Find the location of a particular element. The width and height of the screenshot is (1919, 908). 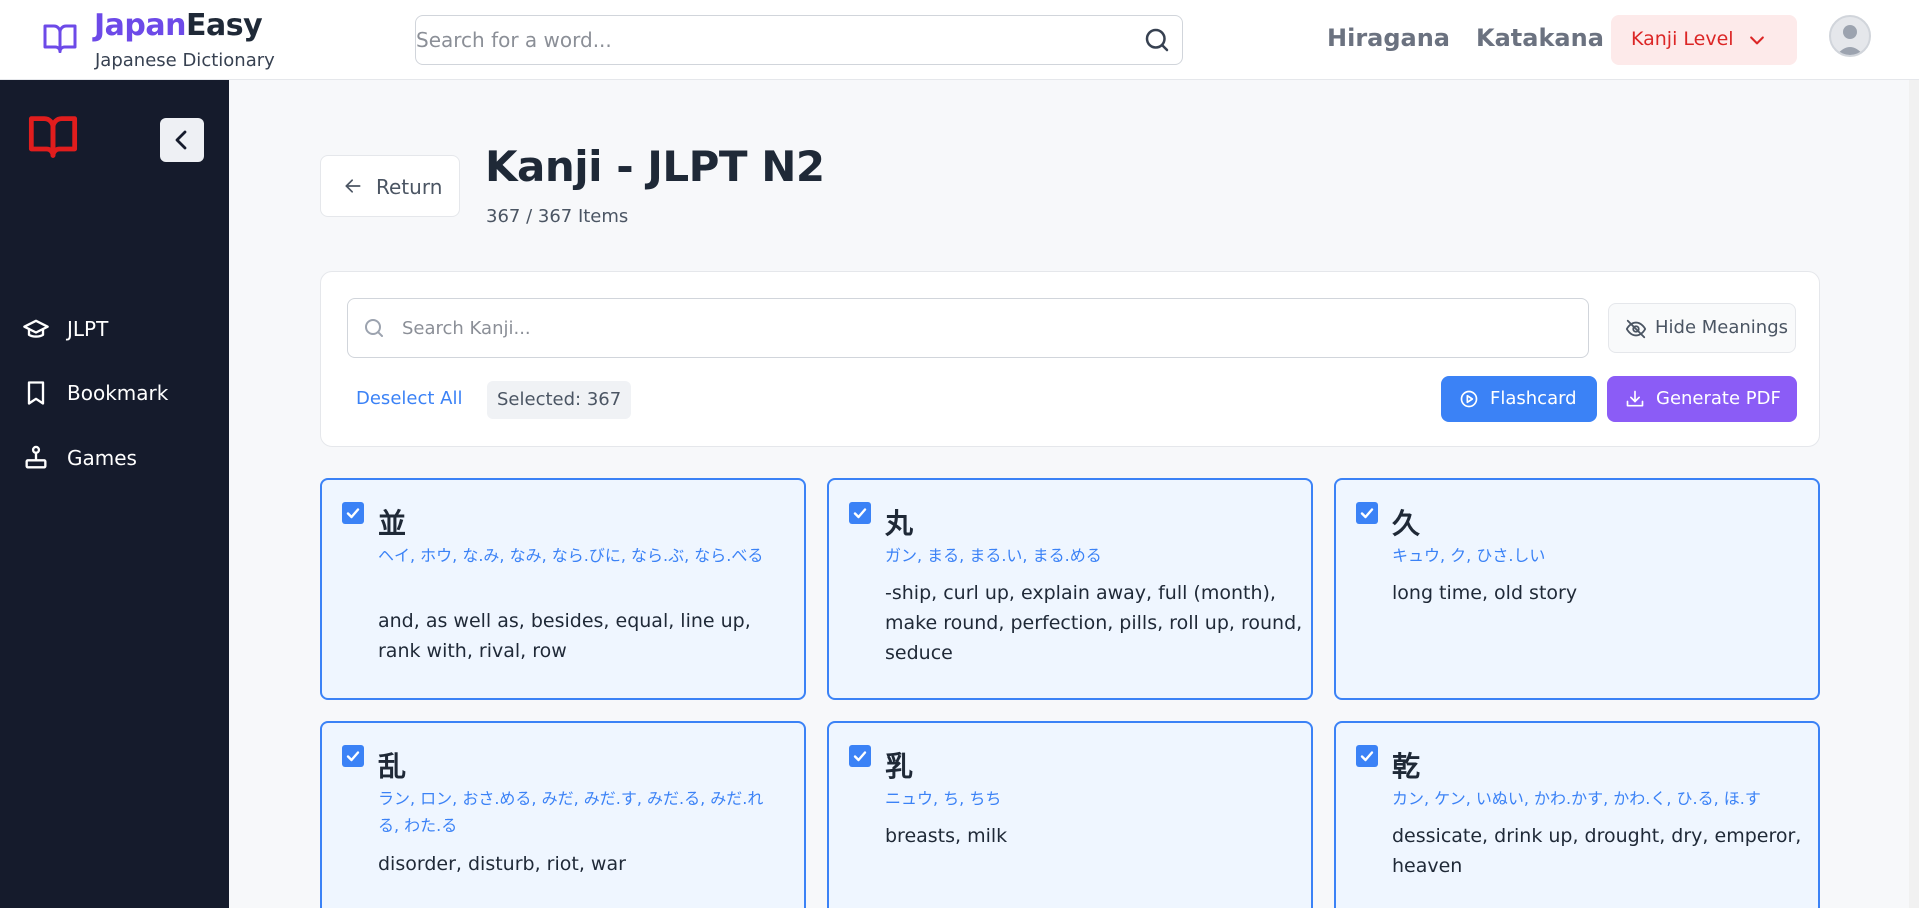

bookmark-icon is located at coordinates (36, 393).